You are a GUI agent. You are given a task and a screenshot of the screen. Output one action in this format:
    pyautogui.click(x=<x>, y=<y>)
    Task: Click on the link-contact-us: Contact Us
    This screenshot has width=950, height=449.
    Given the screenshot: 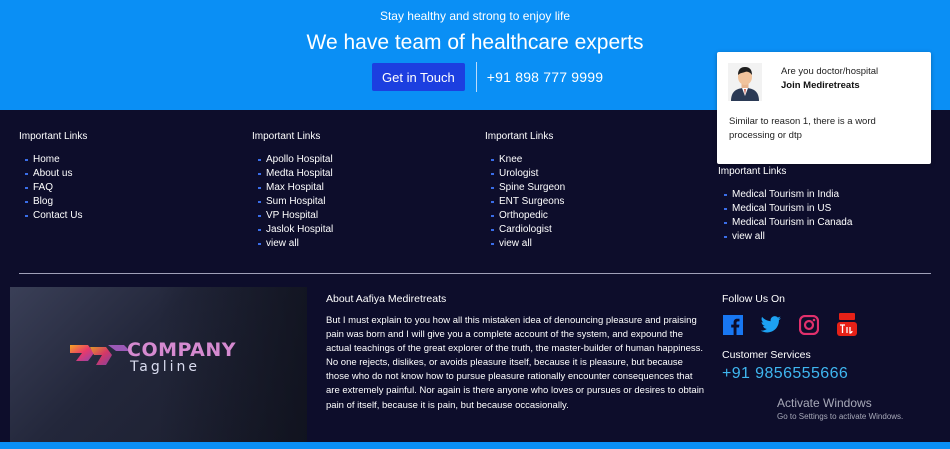 What is the action you would take?
    pyautogui.click(x=53, y=216)
    